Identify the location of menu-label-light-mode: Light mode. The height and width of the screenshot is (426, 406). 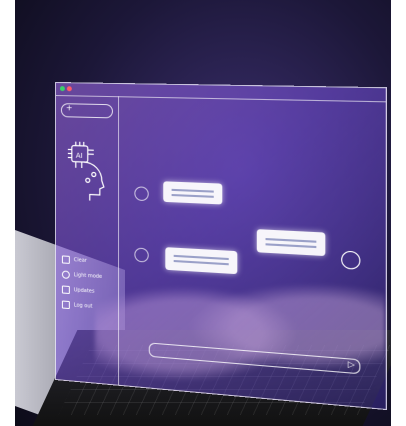
(88, 276).